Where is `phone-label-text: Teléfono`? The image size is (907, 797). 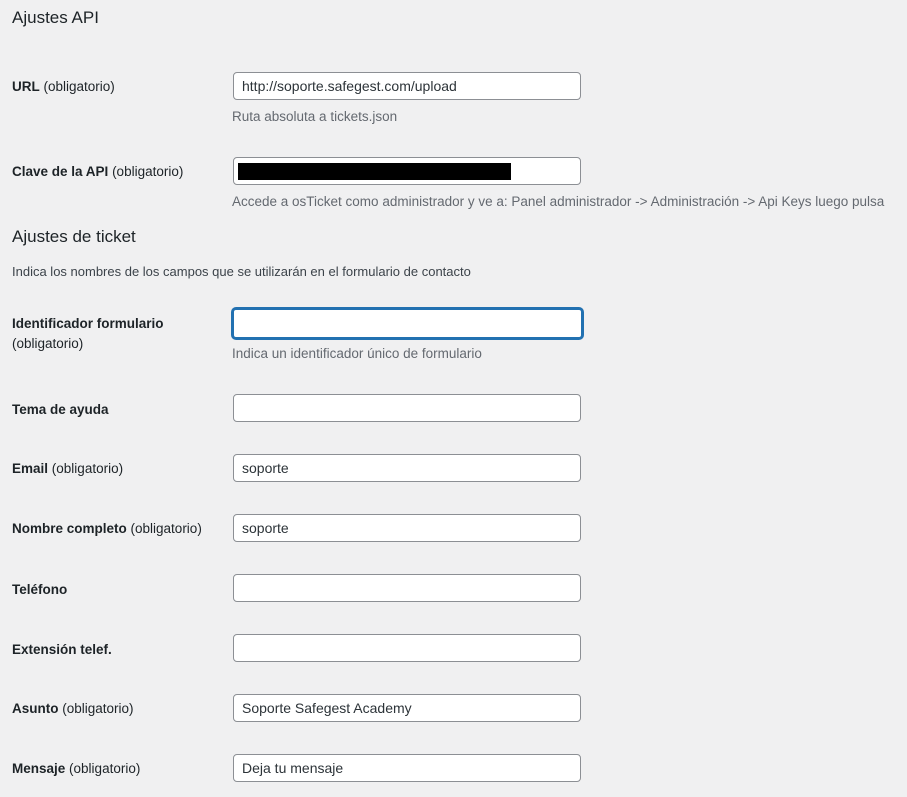 phone-label-text: Teléfono is located at coordinates (40, 589).